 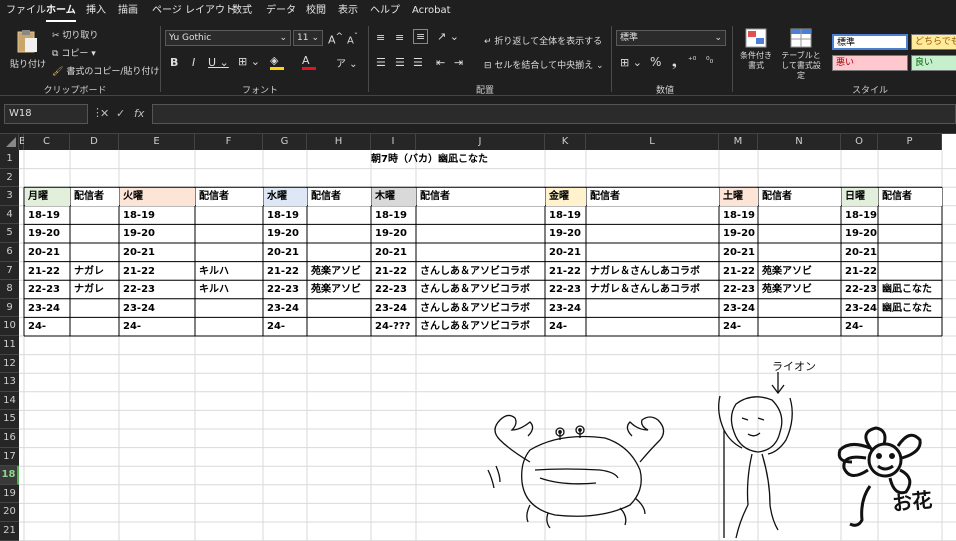 I want to click on lion-drawing, so click(x=755, y=455).